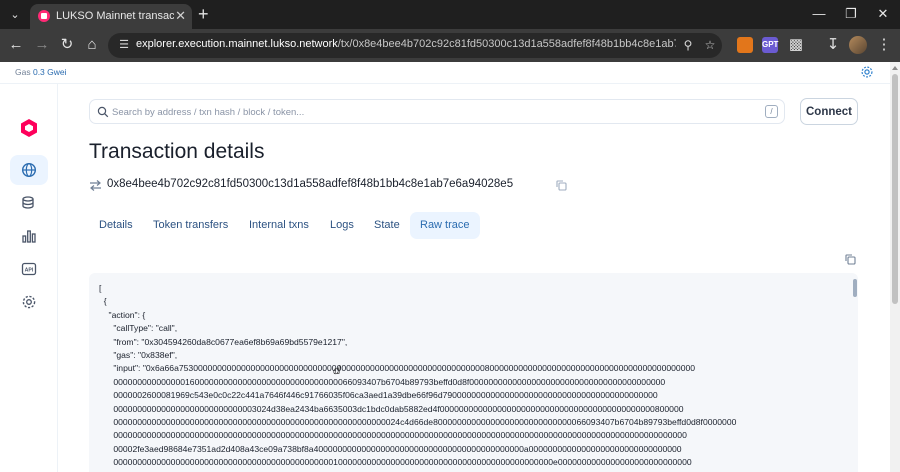 The image size is (900, 472). I want to click on scroll-thumb, so click(895, 189).